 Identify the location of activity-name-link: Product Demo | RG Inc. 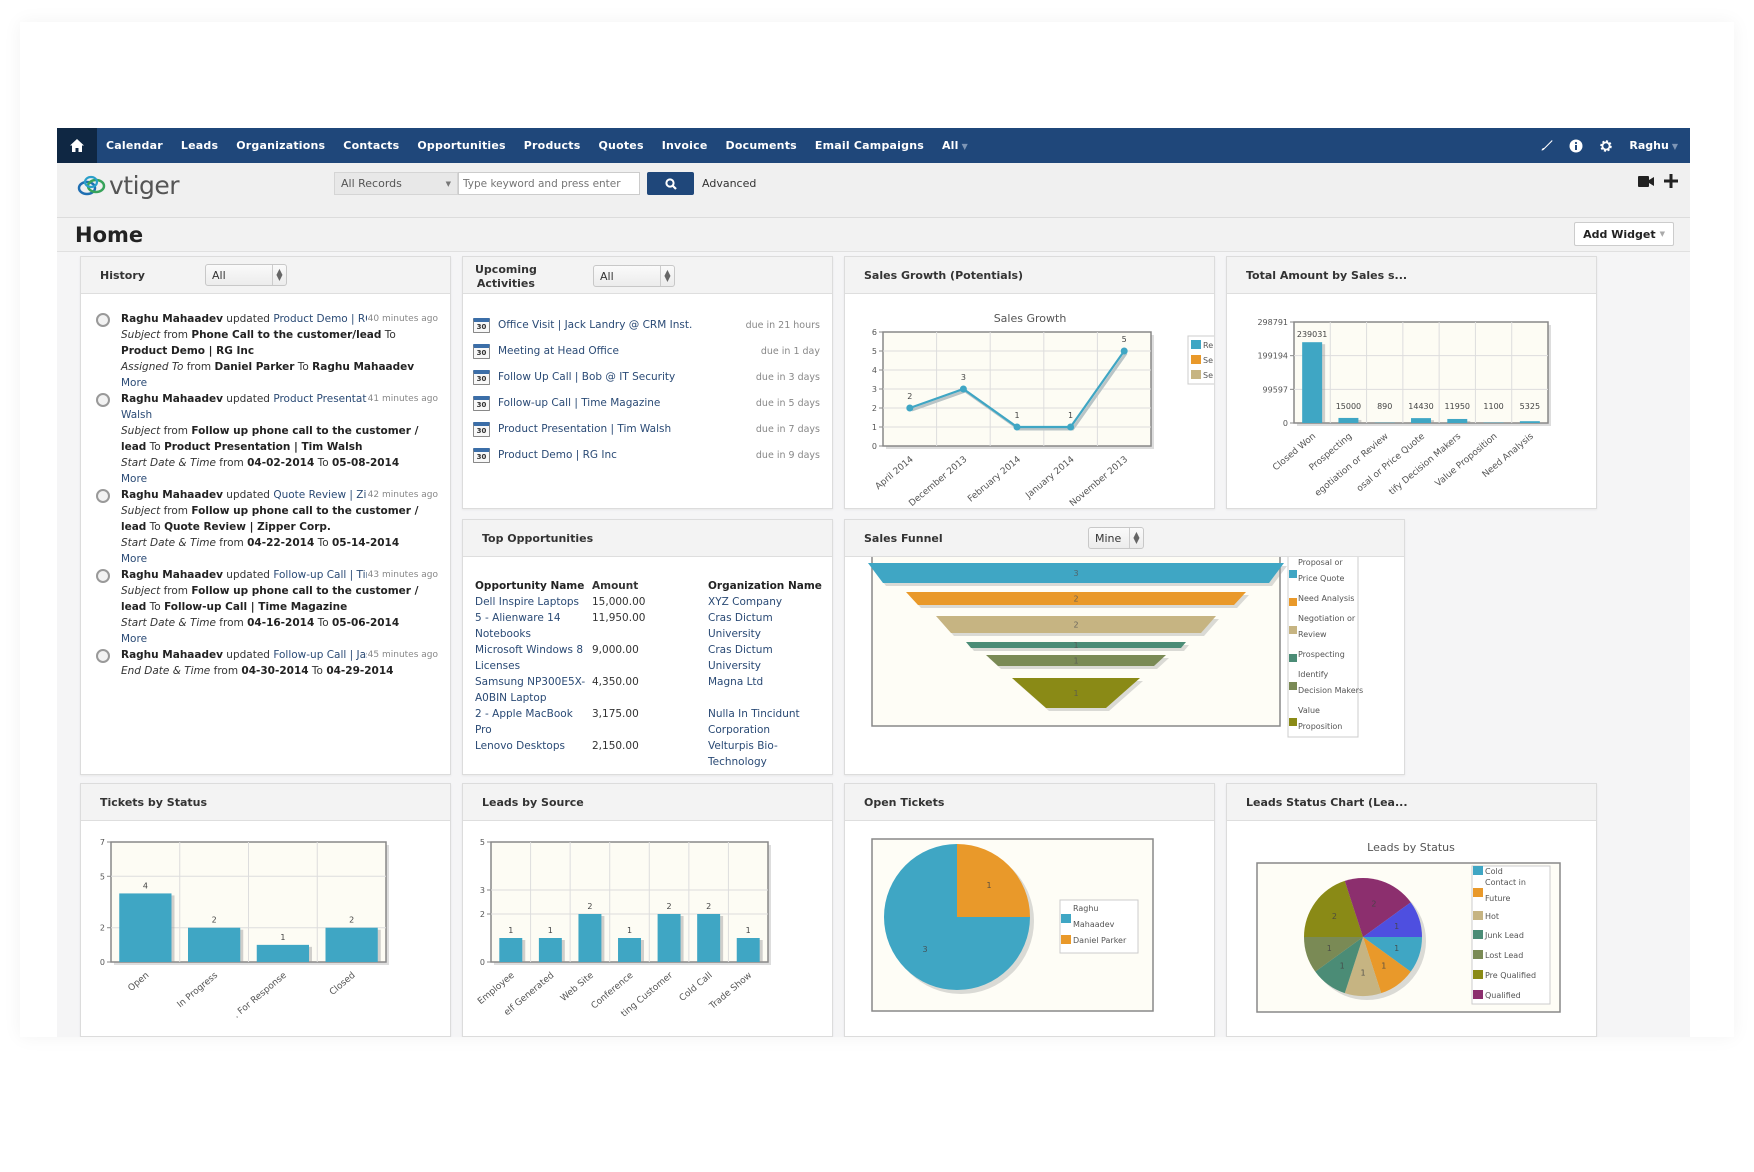
(627, 455).